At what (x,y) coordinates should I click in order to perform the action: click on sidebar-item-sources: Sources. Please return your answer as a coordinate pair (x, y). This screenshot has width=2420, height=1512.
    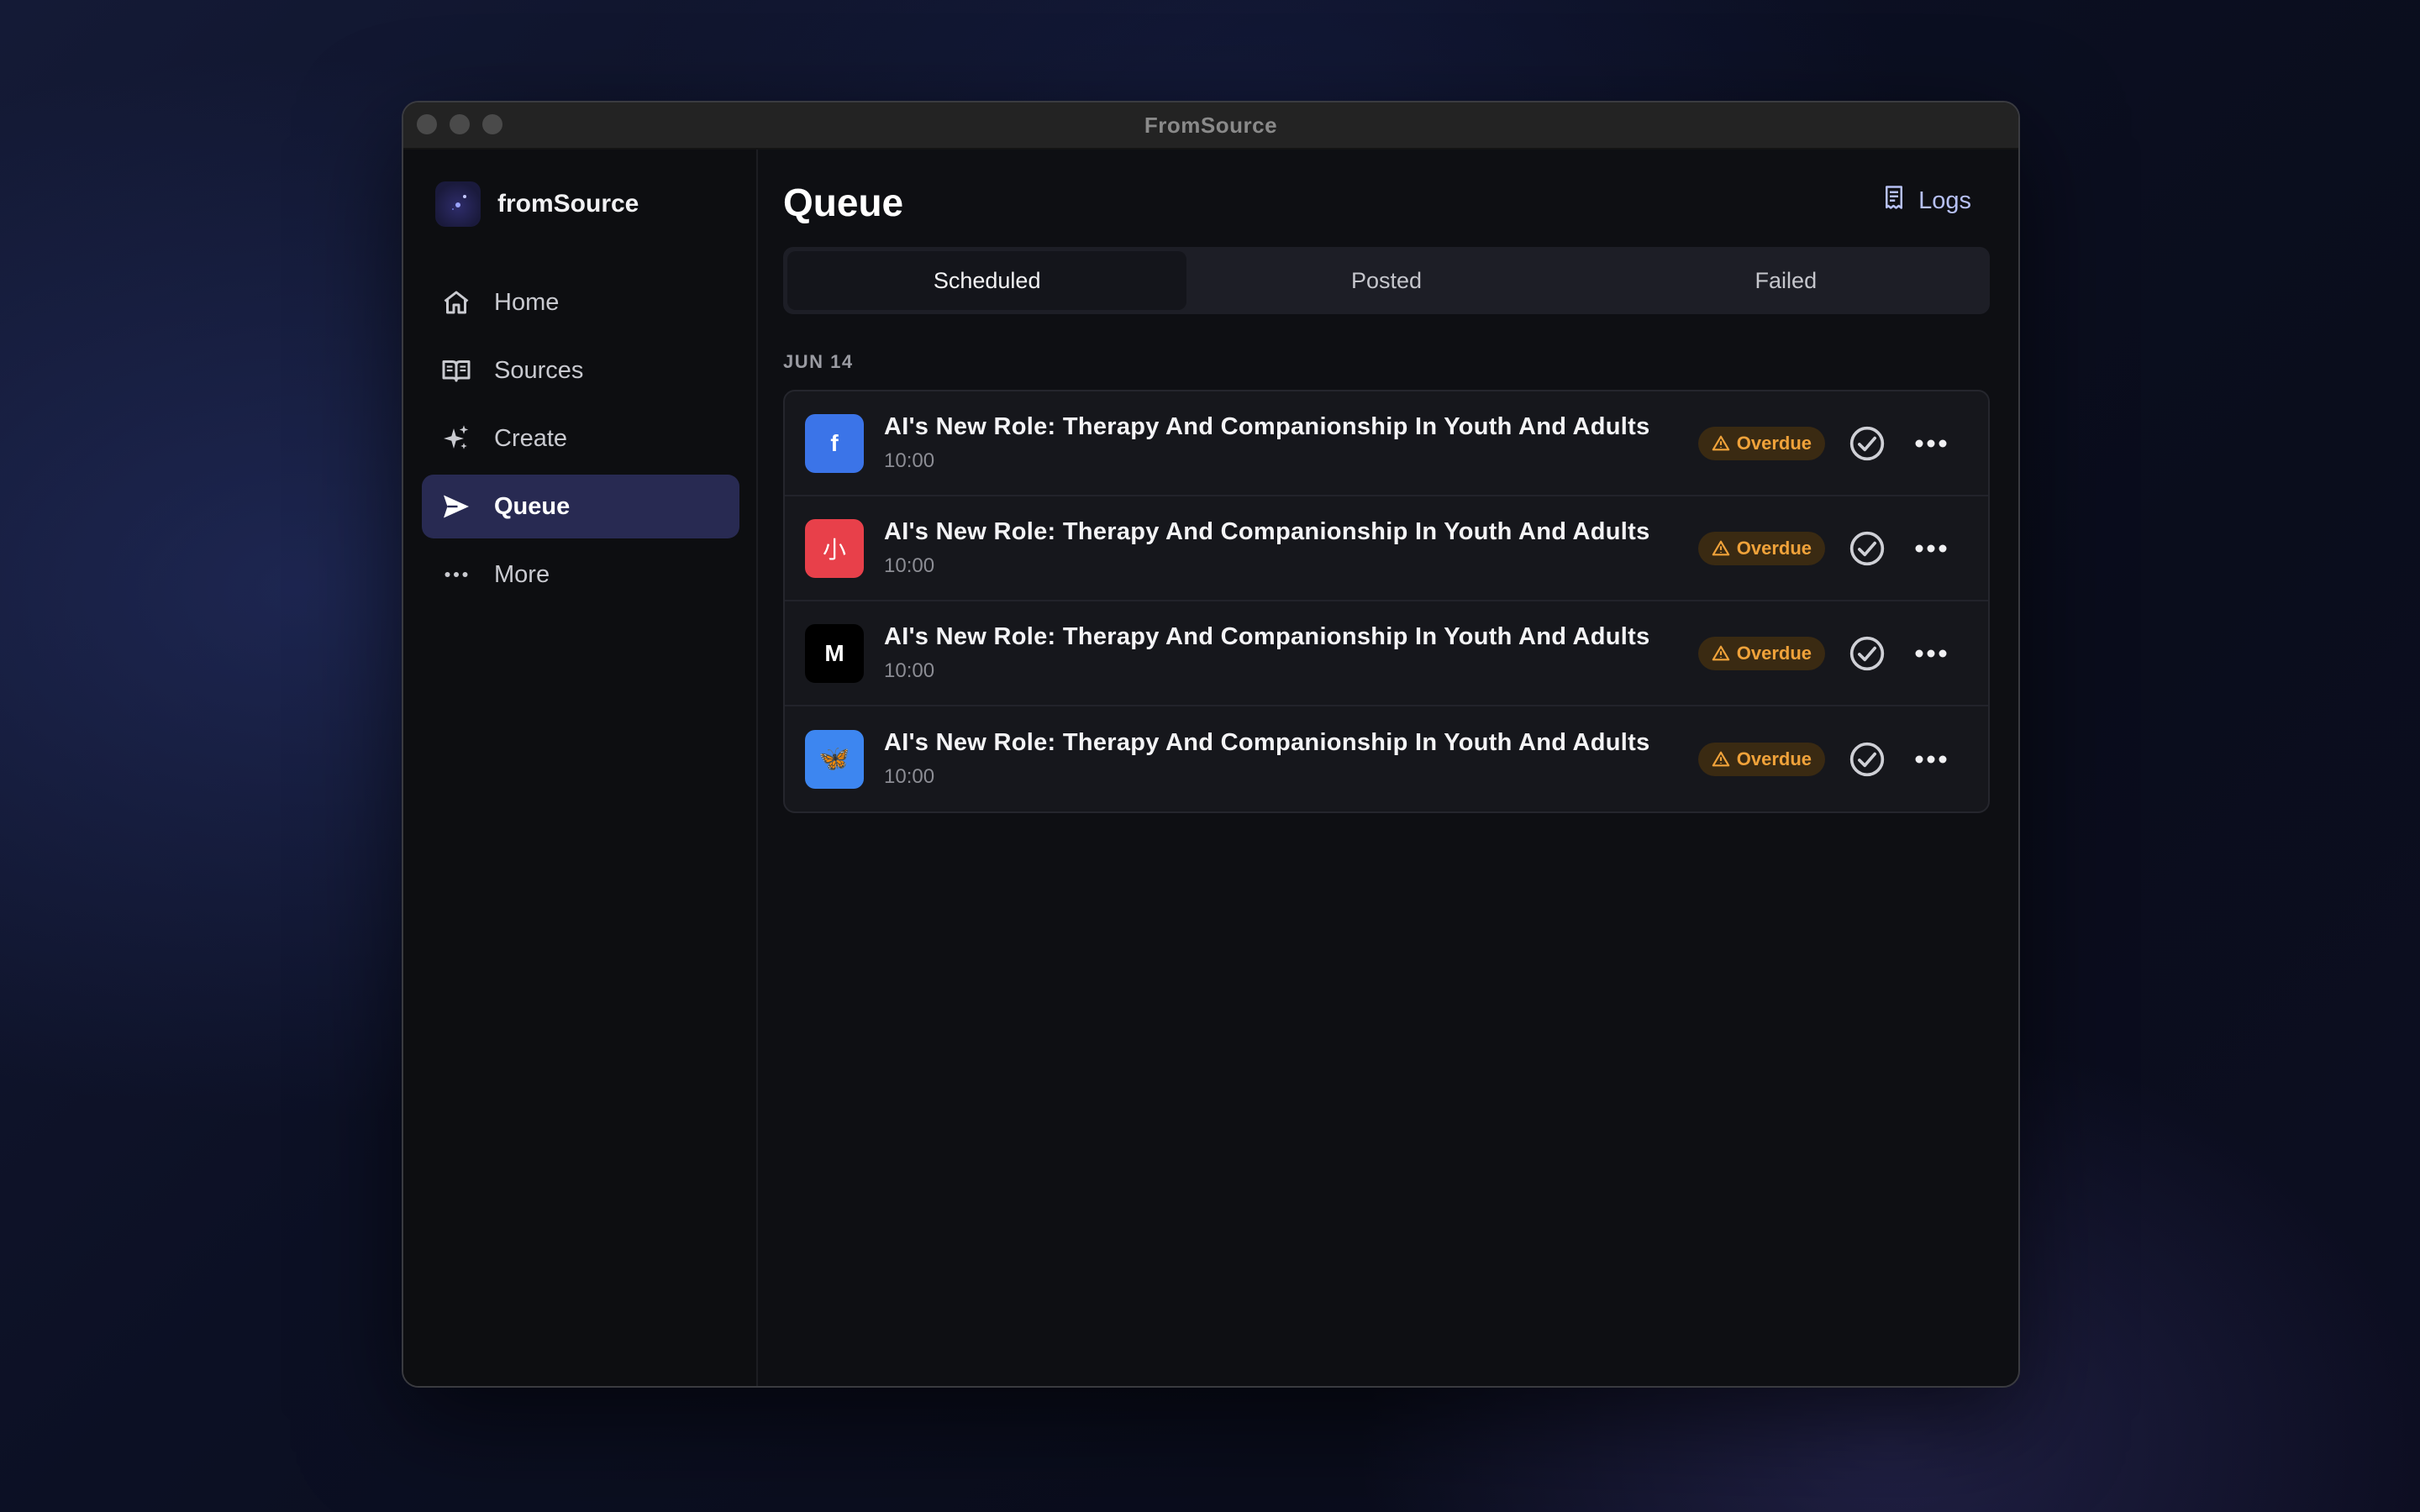
    Looking at the image, I should click on (581, 370).